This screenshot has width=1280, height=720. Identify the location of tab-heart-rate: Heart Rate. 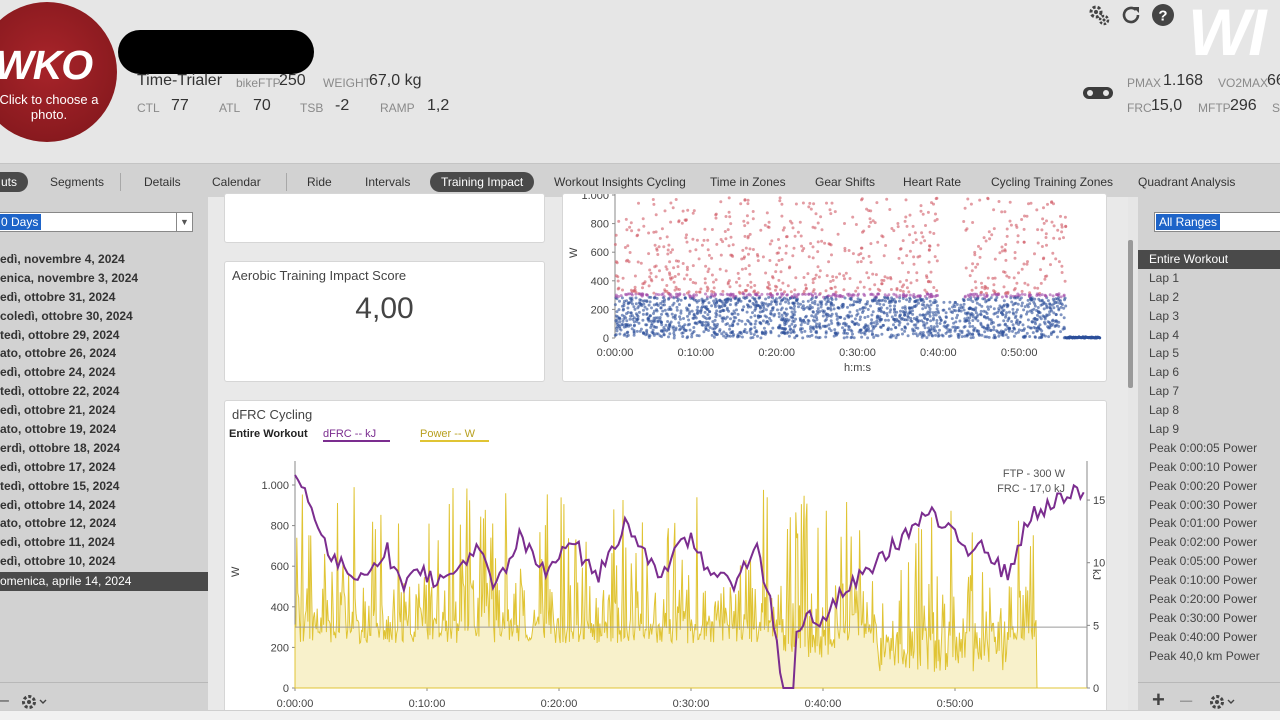
(932, 182).